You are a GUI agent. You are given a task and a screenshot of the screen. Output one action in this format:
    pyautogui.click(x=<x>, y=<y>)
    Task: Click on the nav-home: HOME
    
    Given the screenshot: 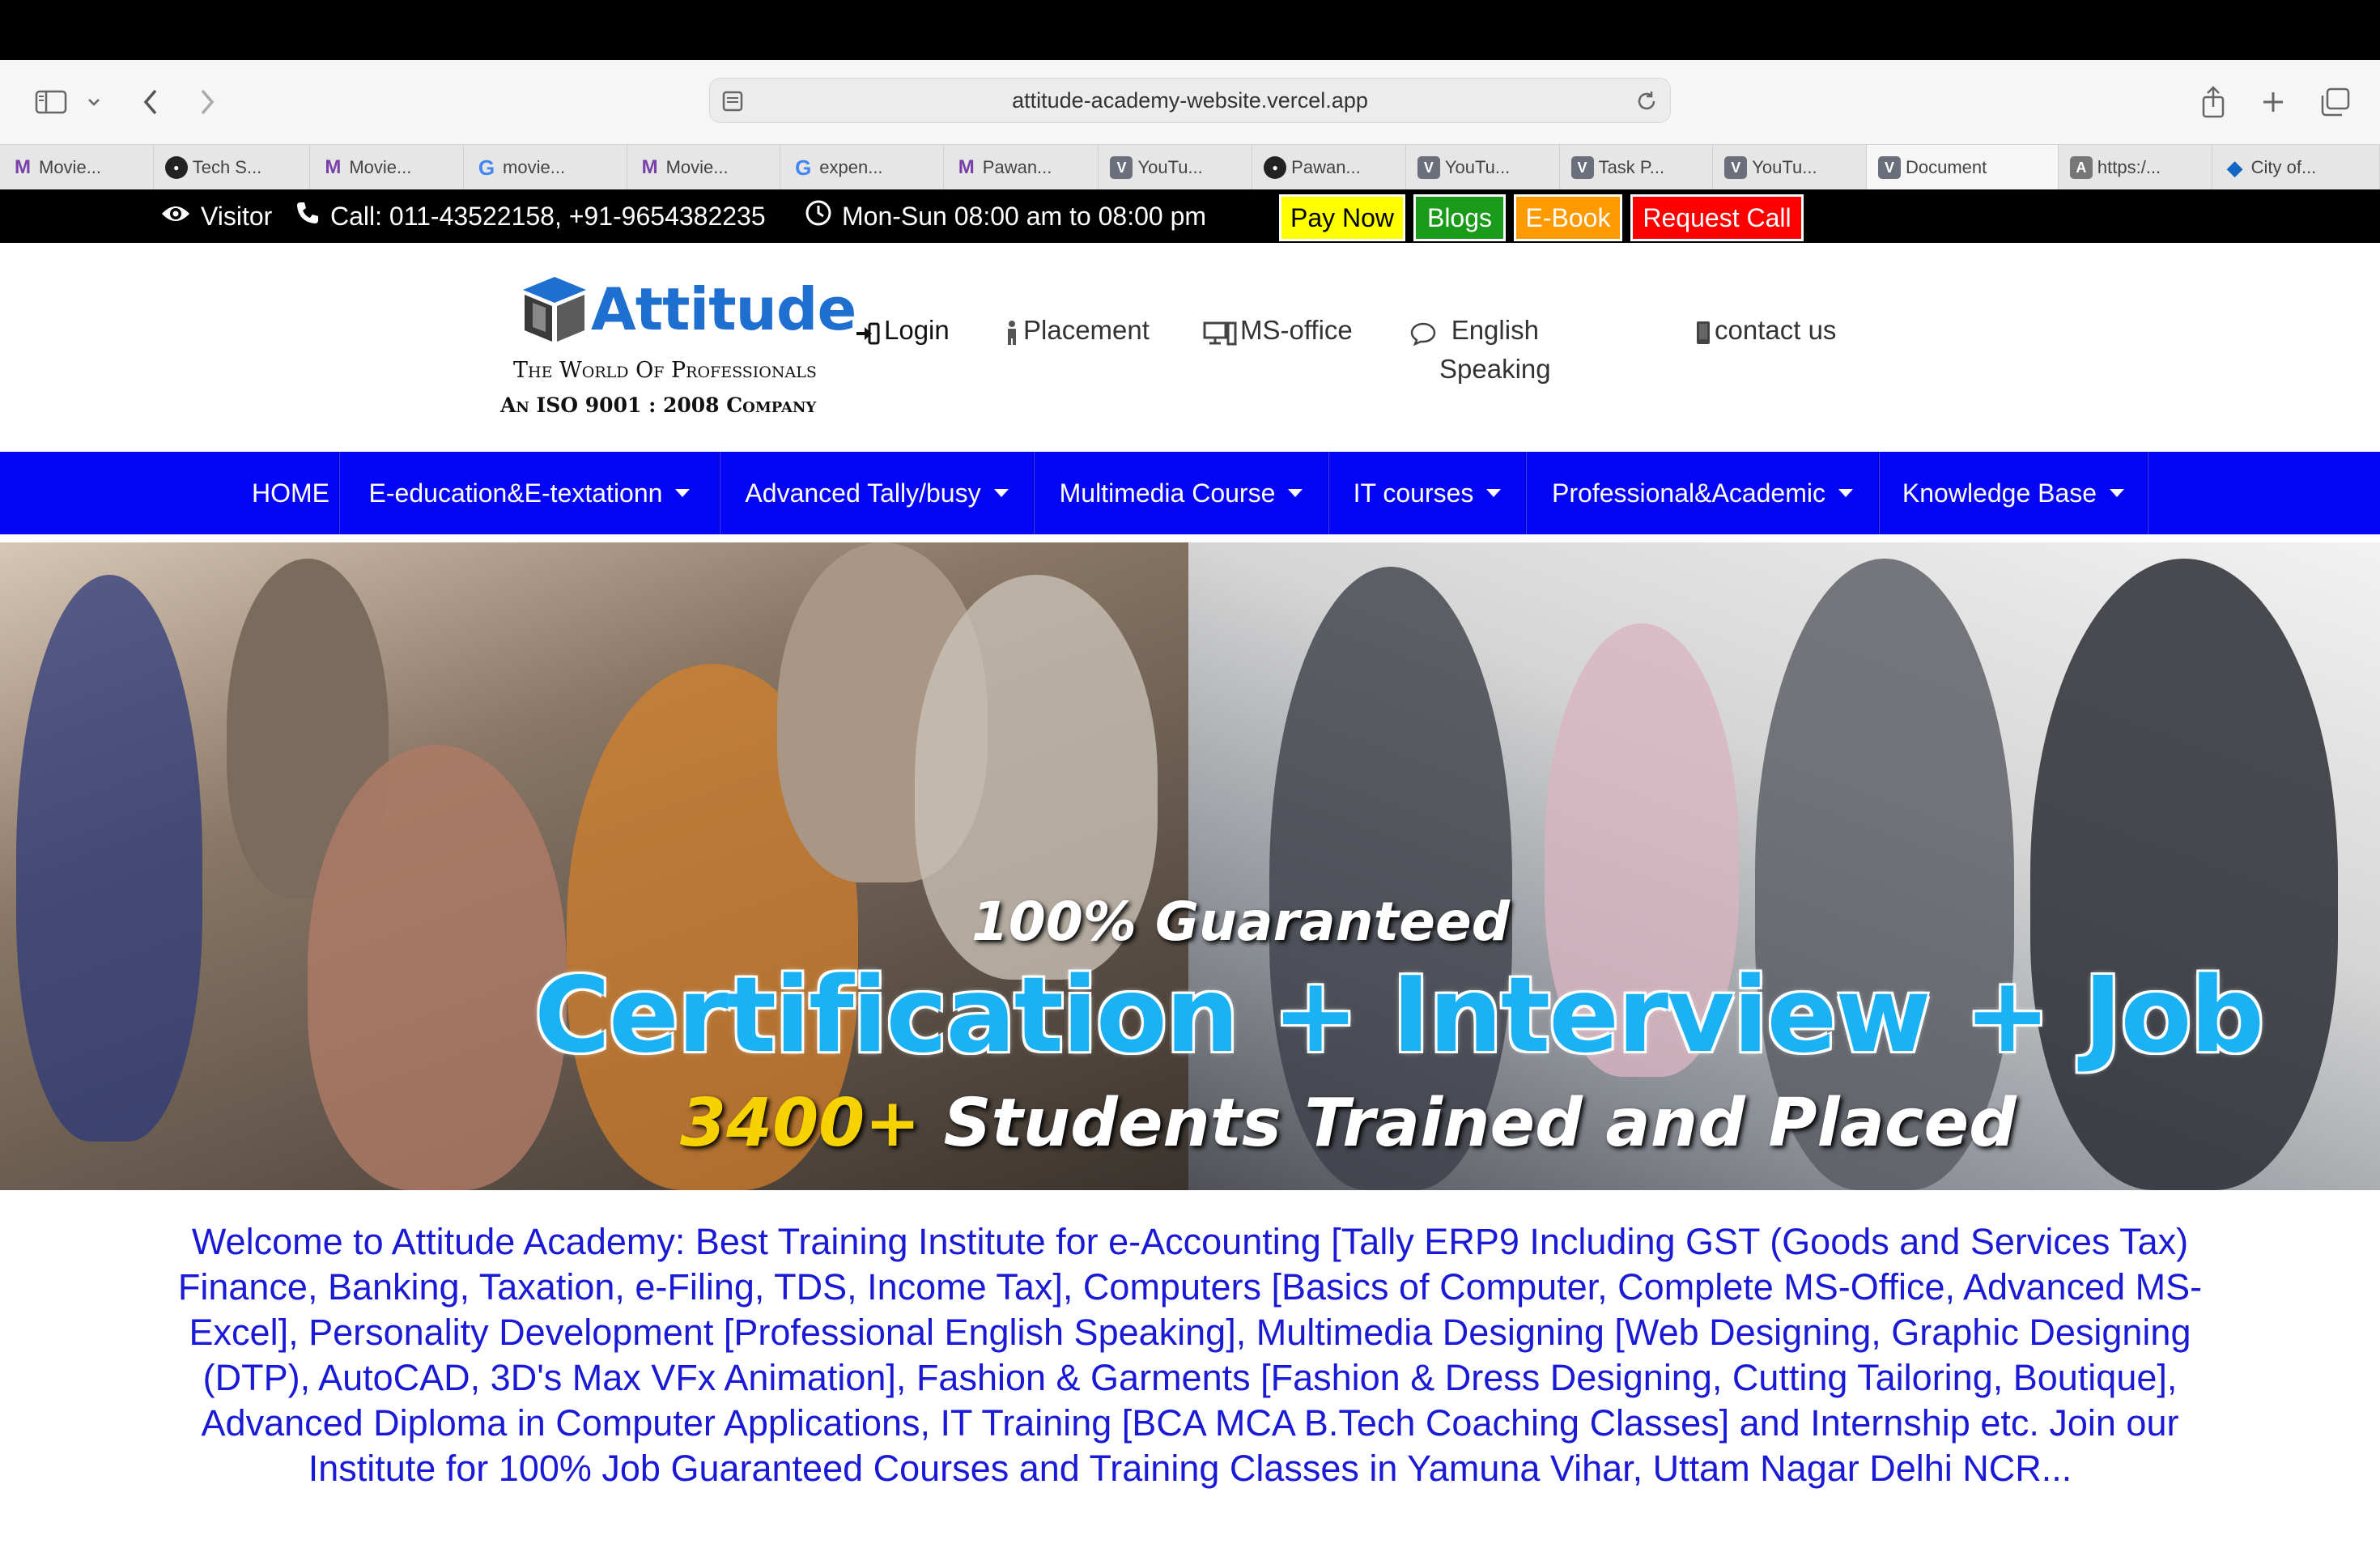 What is the action you would take?
    pyautogui.click(x=290, y=493)
    